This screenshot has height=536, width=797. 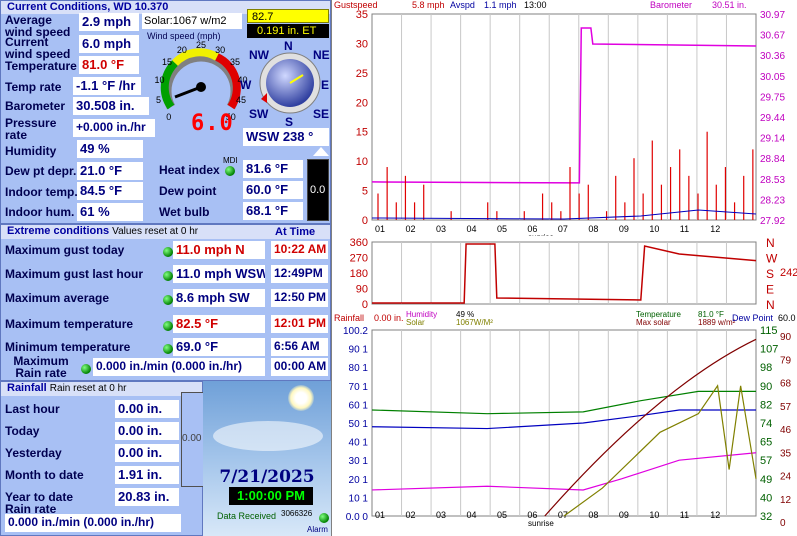 I want to click on gauge-tick-label: 10, so click(x=159, y=80).